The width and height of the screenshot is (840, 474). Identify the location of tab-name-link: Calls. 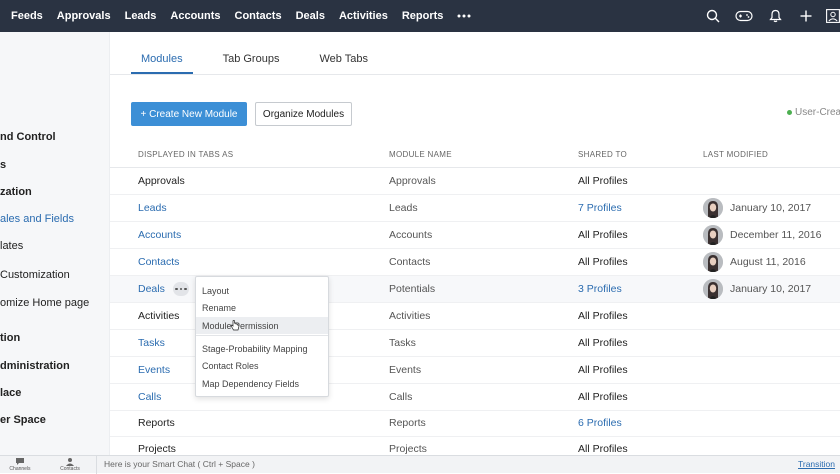
(149, 397).